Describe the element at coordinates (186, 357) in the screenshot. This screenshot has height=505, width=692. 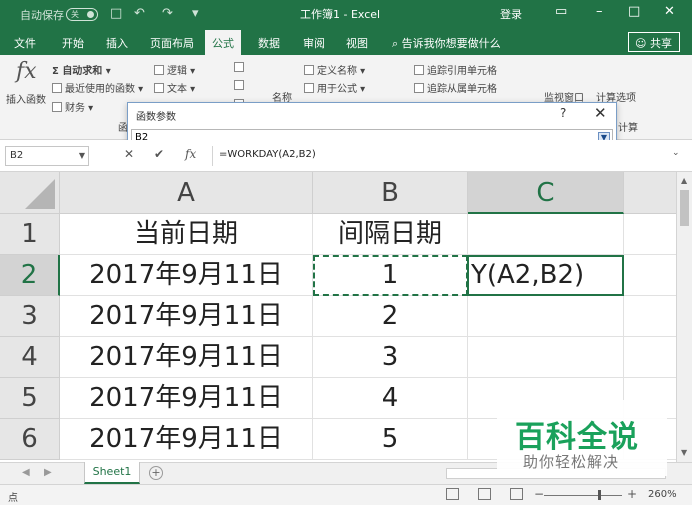
I see `cell-a4: 2017年9月11日` at that location.